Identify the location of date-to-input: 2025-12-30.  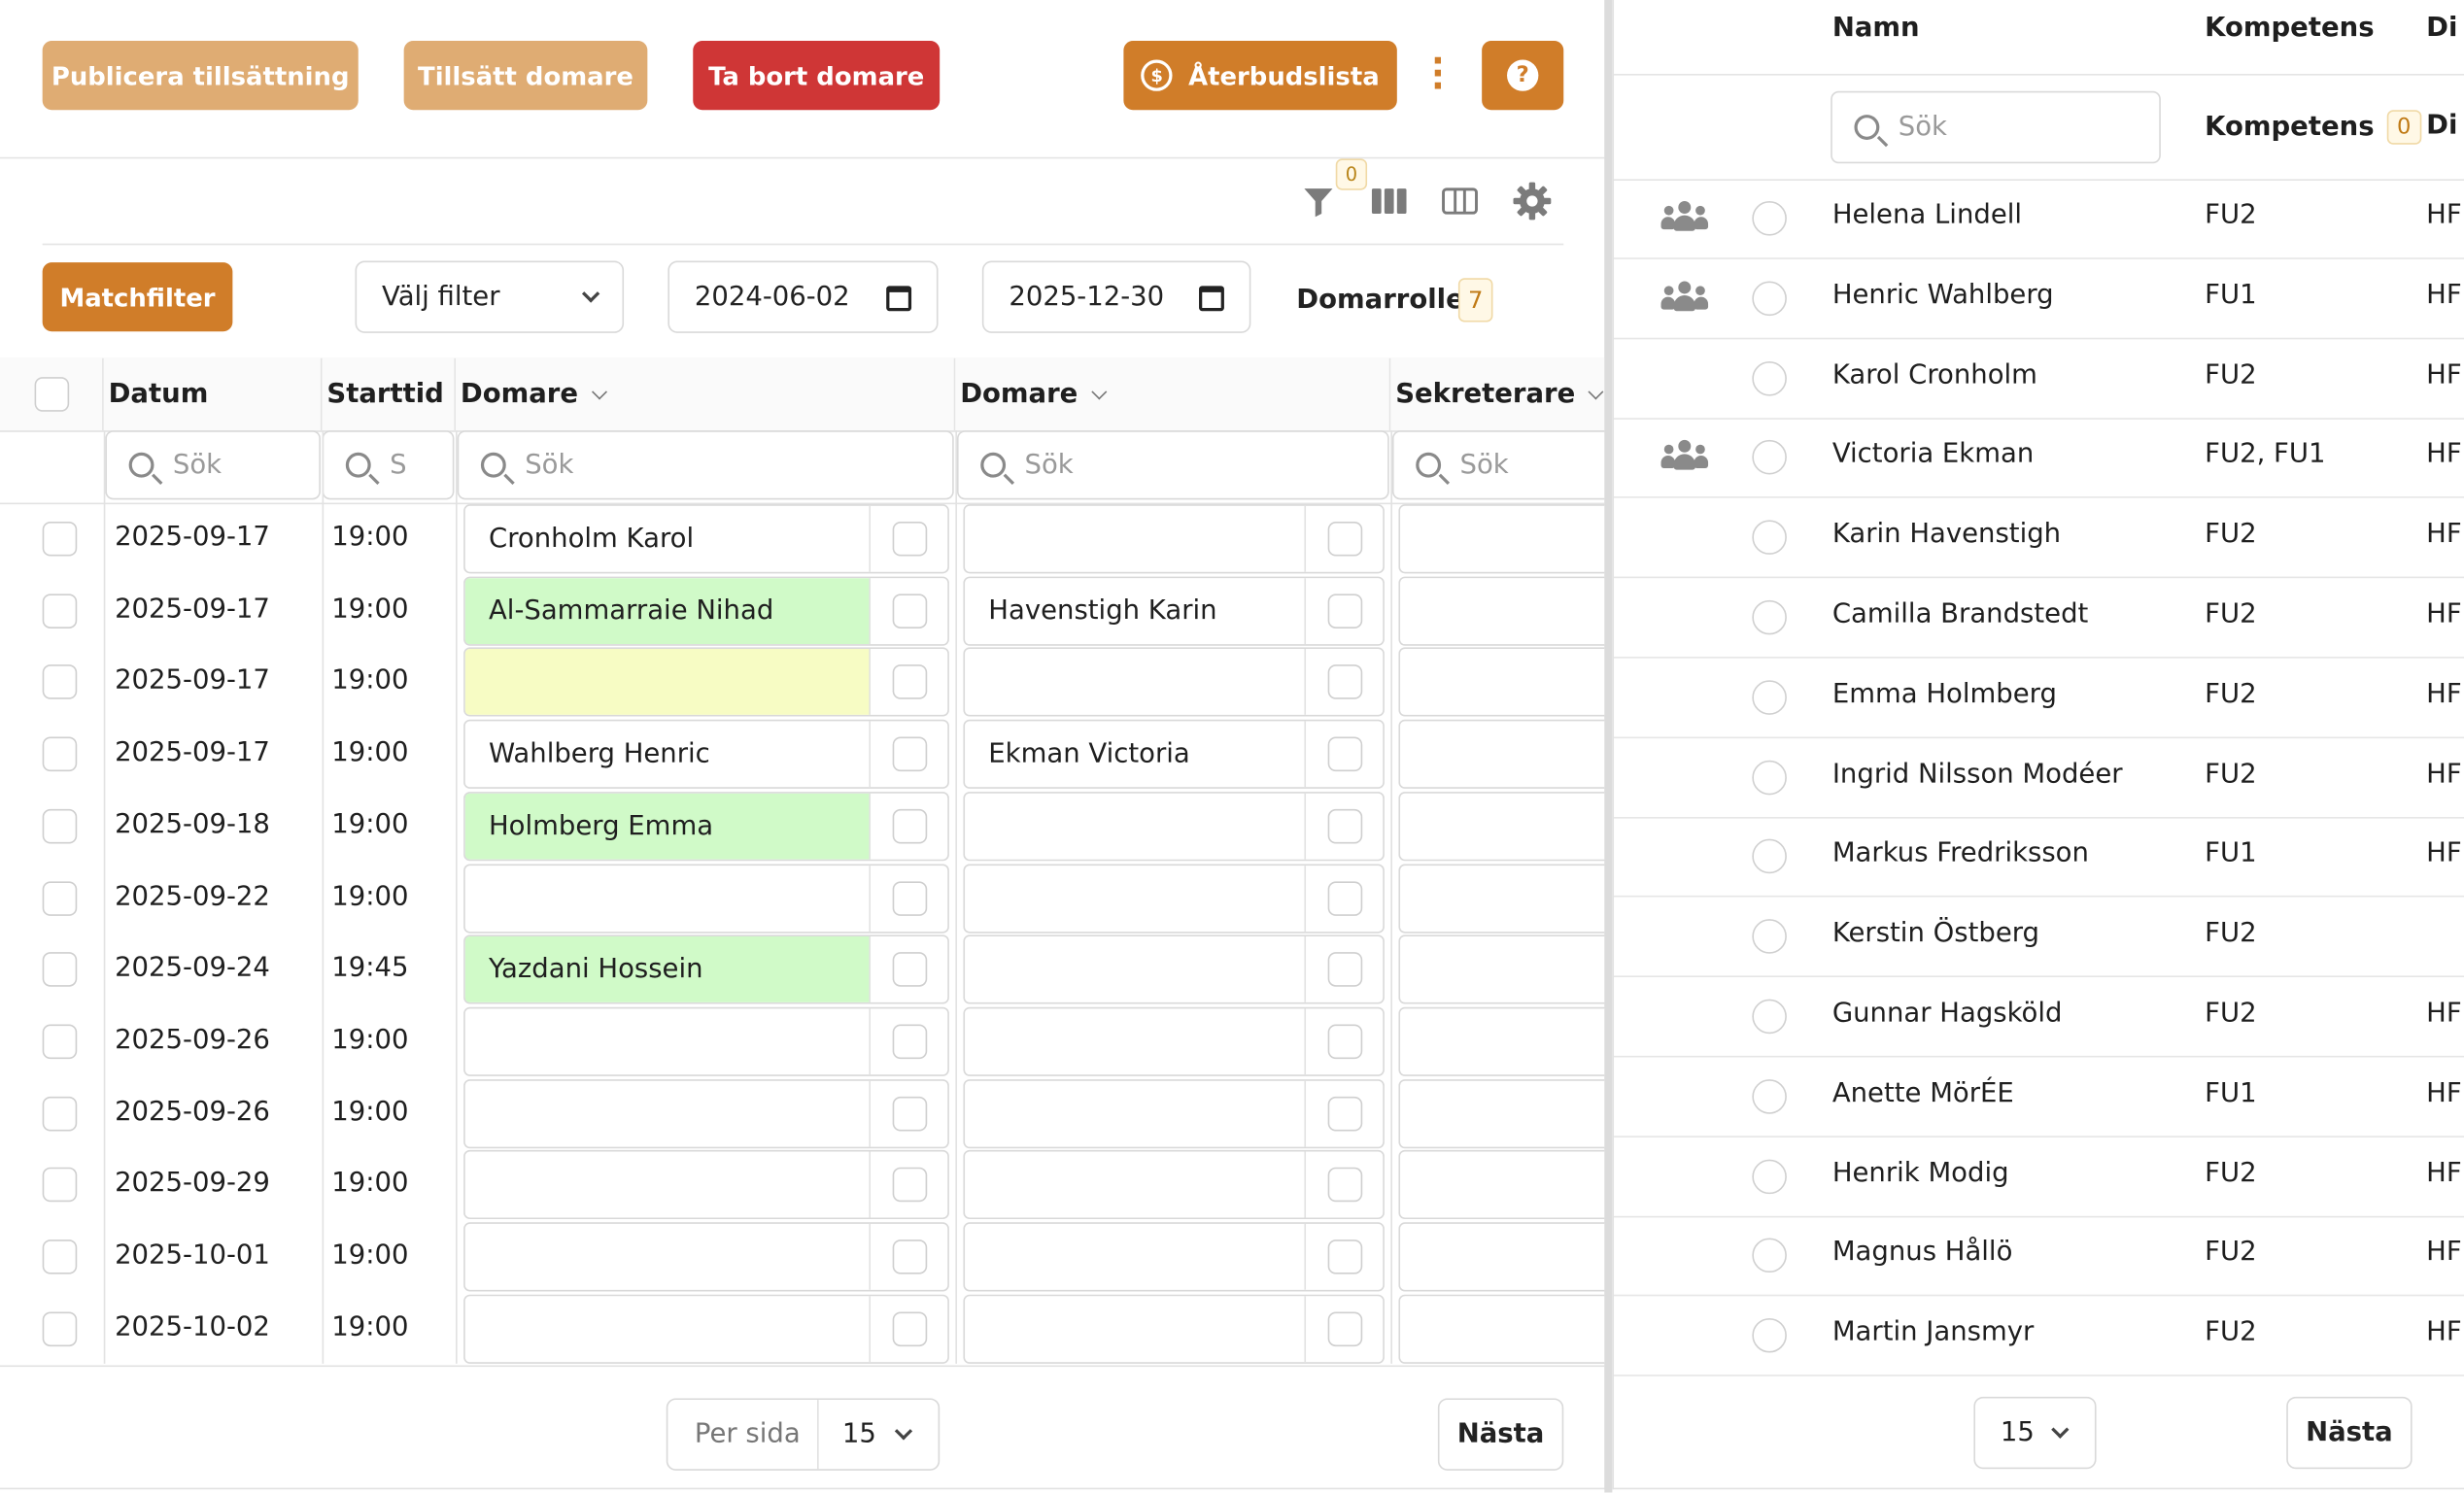
(1116, 296).